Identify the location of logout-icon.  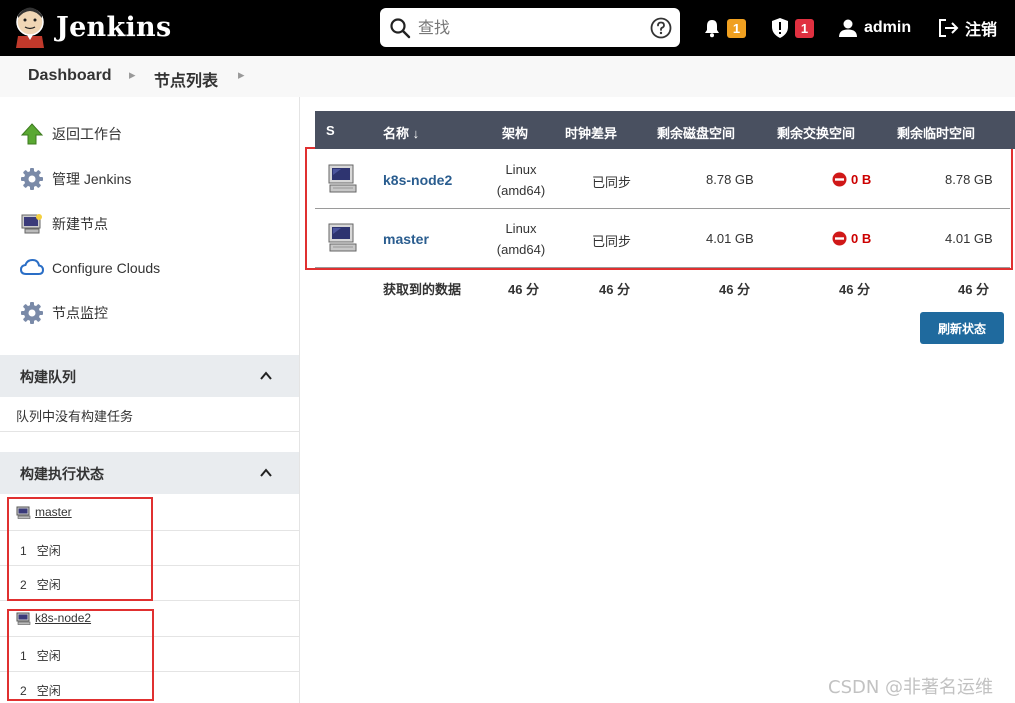
(949, 28).